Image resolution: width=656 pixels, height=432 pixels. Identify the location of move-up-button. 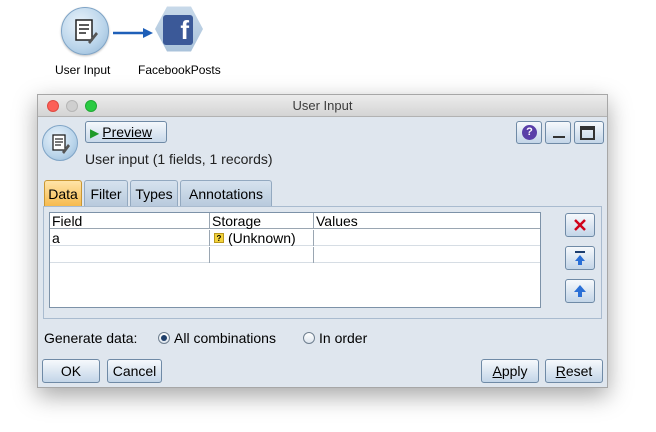
(580, 291).